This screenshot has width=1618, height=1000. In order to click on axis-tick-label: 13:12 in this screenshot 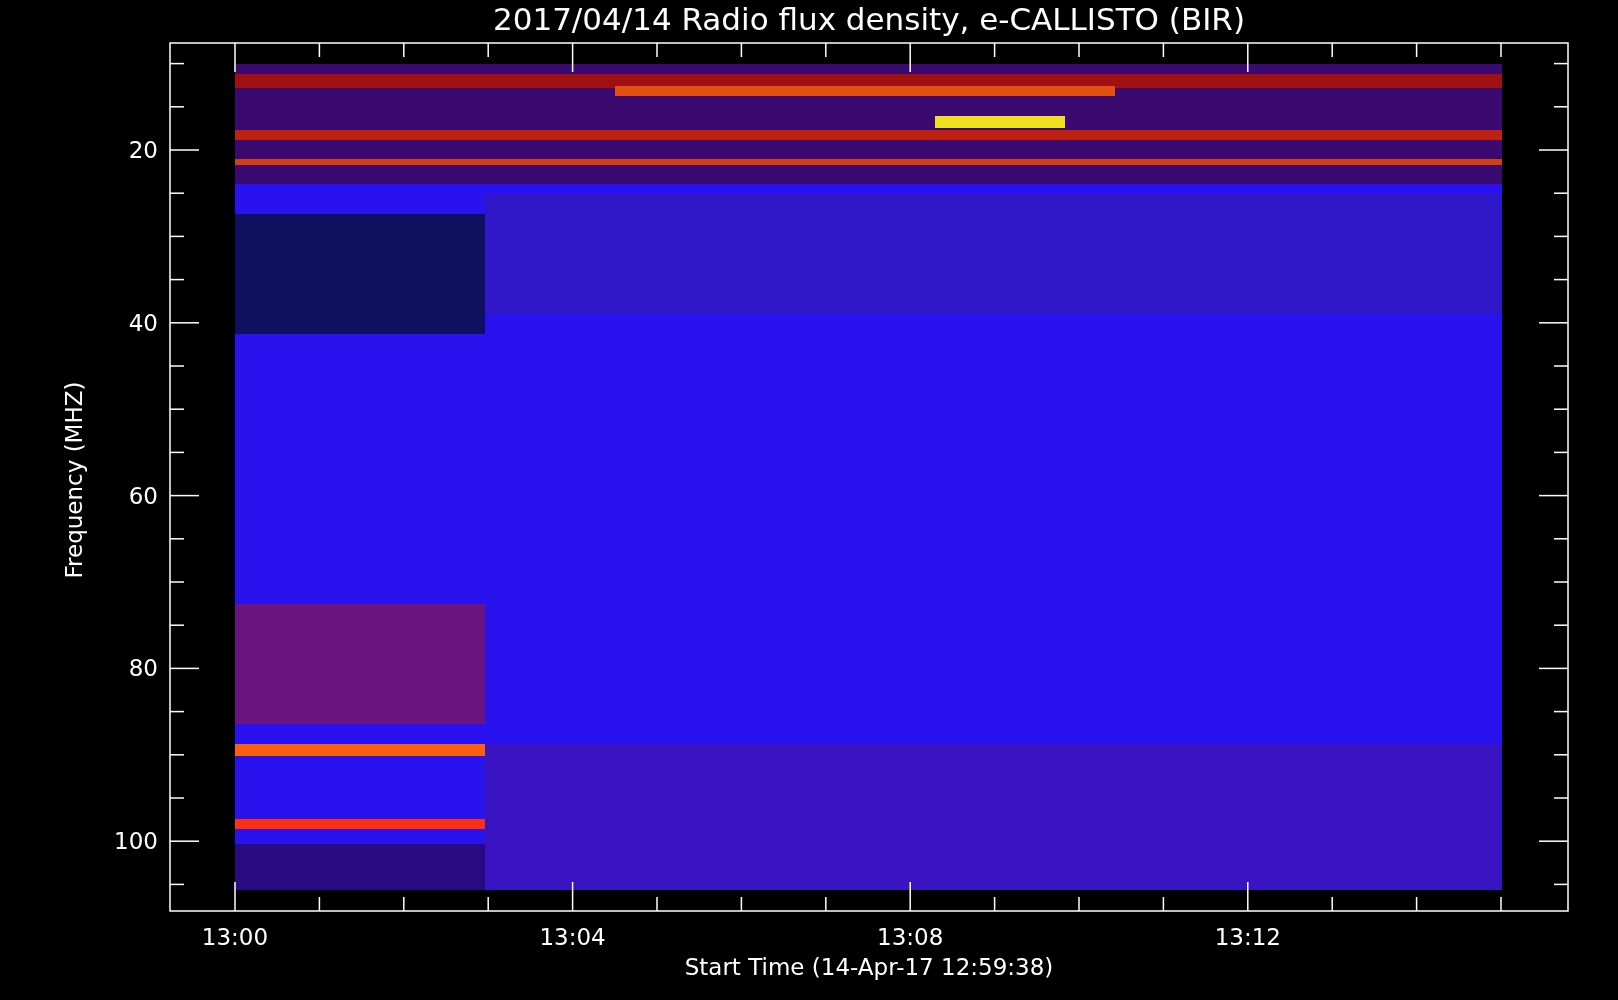, I will do `click(1247, 937)`.